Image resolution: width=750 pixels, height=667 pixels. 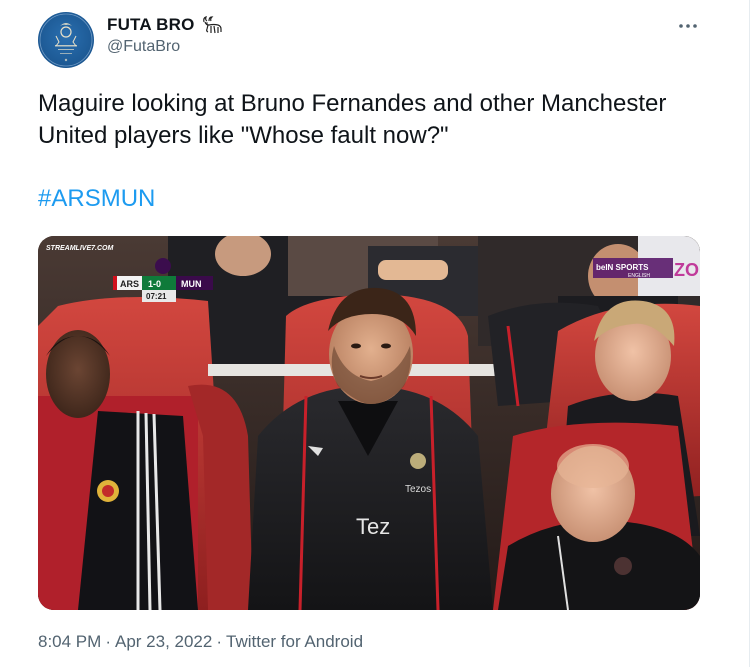 I want to click on goat-icon, so click(x=212, y=25).